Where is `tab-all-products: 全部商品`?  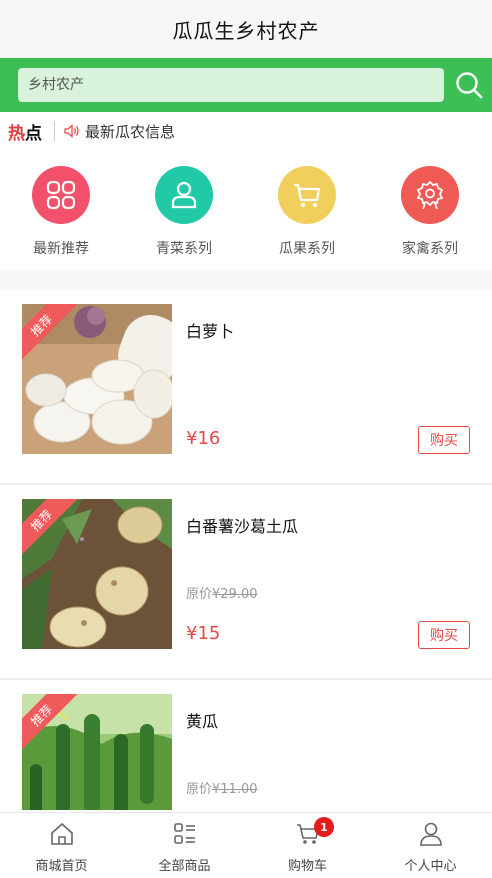 tab-all-products: 全部商品 is located at coordinates (184, 845).